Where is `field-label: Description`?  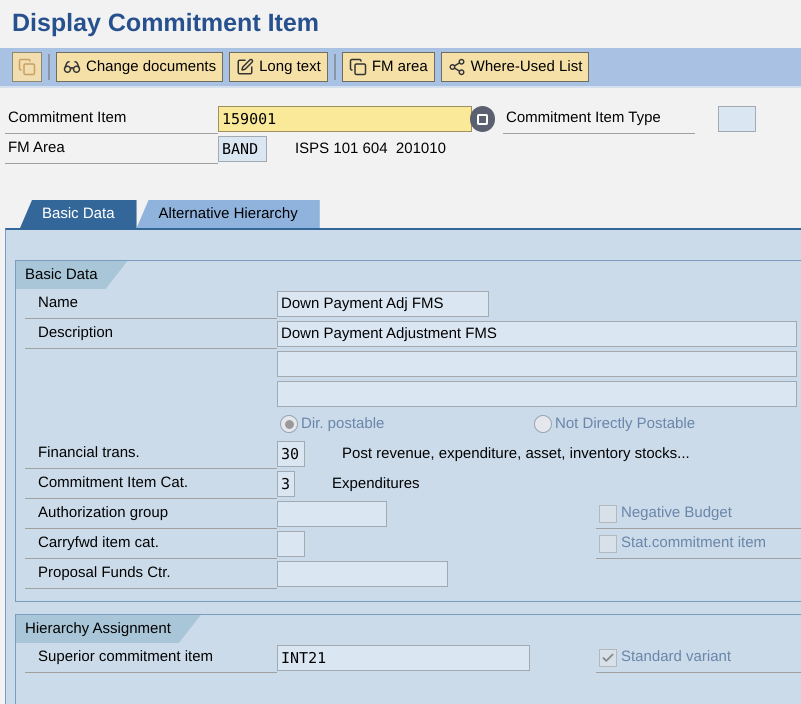
field-label: Description is located at coordinates (75, 333).